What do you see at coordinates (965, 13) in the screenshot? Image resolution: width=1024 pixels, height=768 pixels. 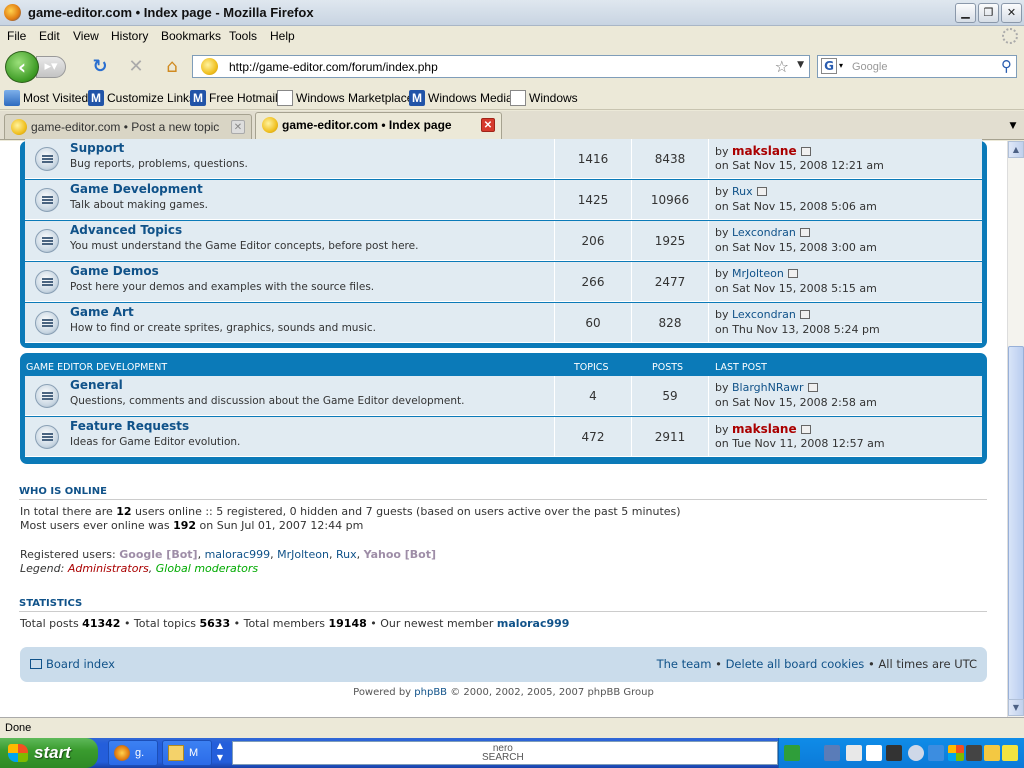 I see `minimize-button: ▁` at bounding box center [965, 13].